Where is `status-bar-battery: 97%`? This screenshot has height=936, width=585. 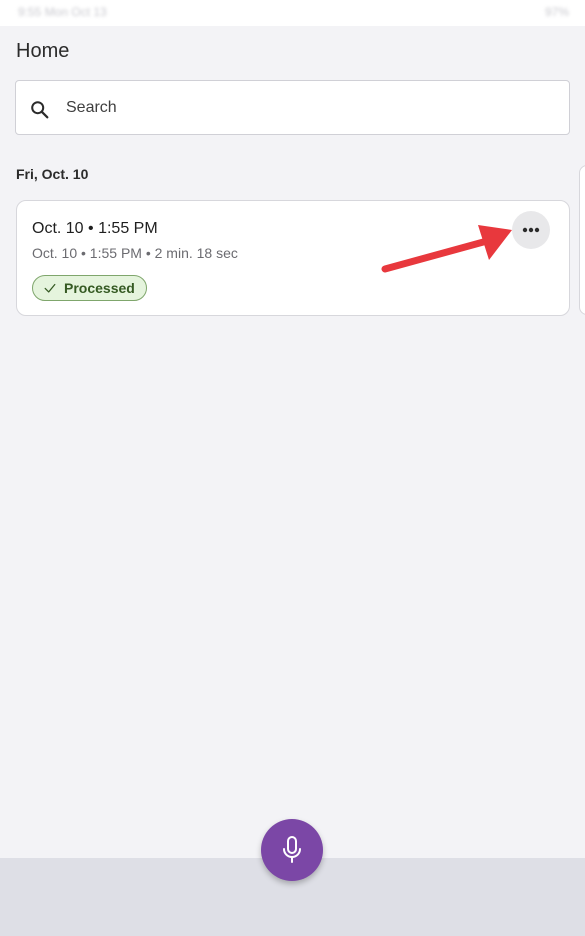 status-bar-battery: 97% is located at coordinates (556, 12).